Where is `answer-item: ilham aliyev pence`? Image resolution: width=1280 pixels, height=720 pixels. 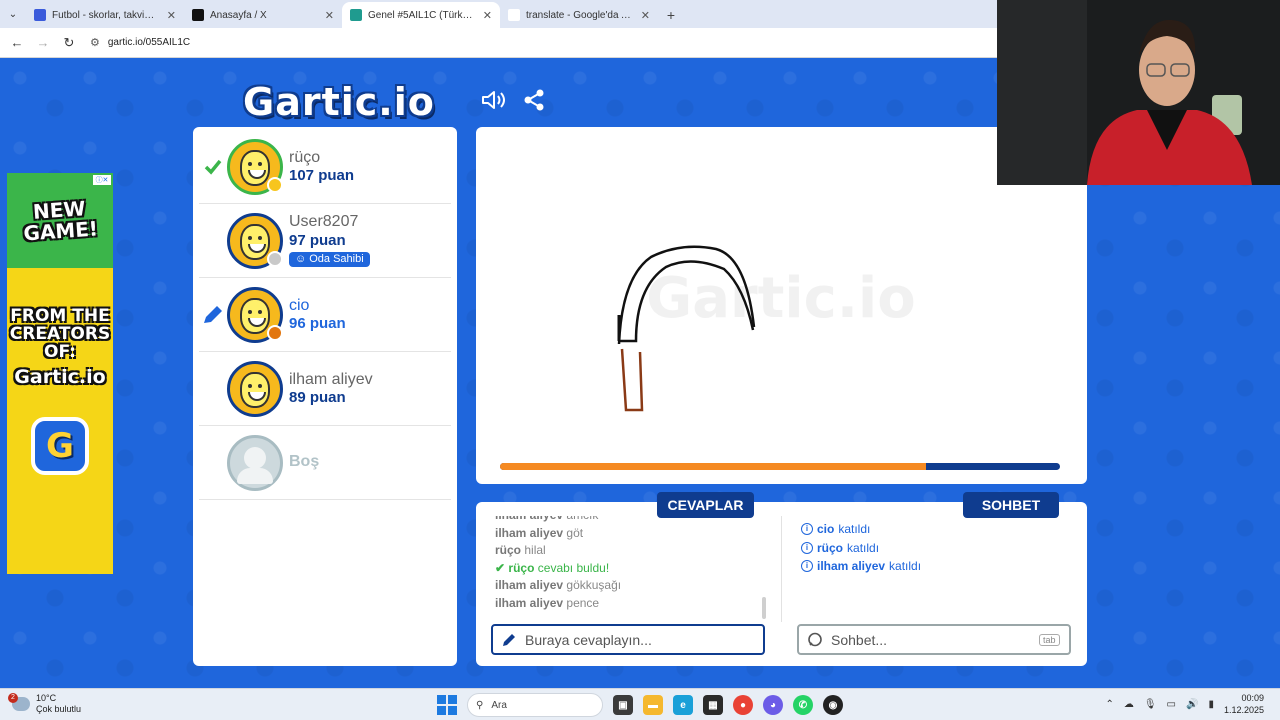
answer-item: ilham aliyev pence is located at coordinates (629, 604).